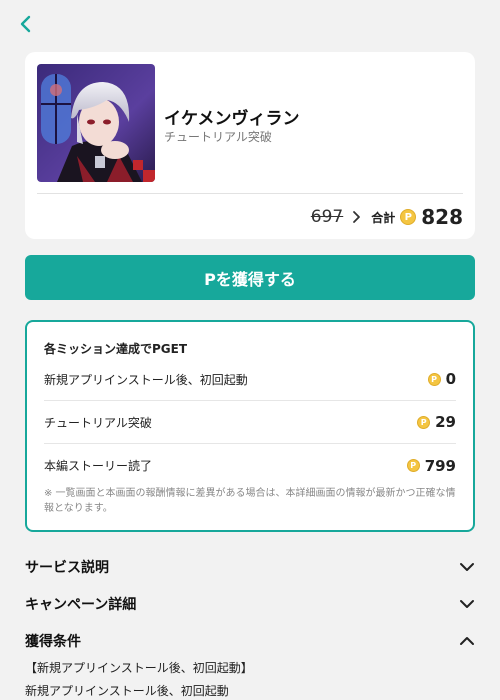 This screenshot has height=700, width=500. Describe the element at coordinates (442, 217) in the screenshot. I see `total-points: 828` at that location.